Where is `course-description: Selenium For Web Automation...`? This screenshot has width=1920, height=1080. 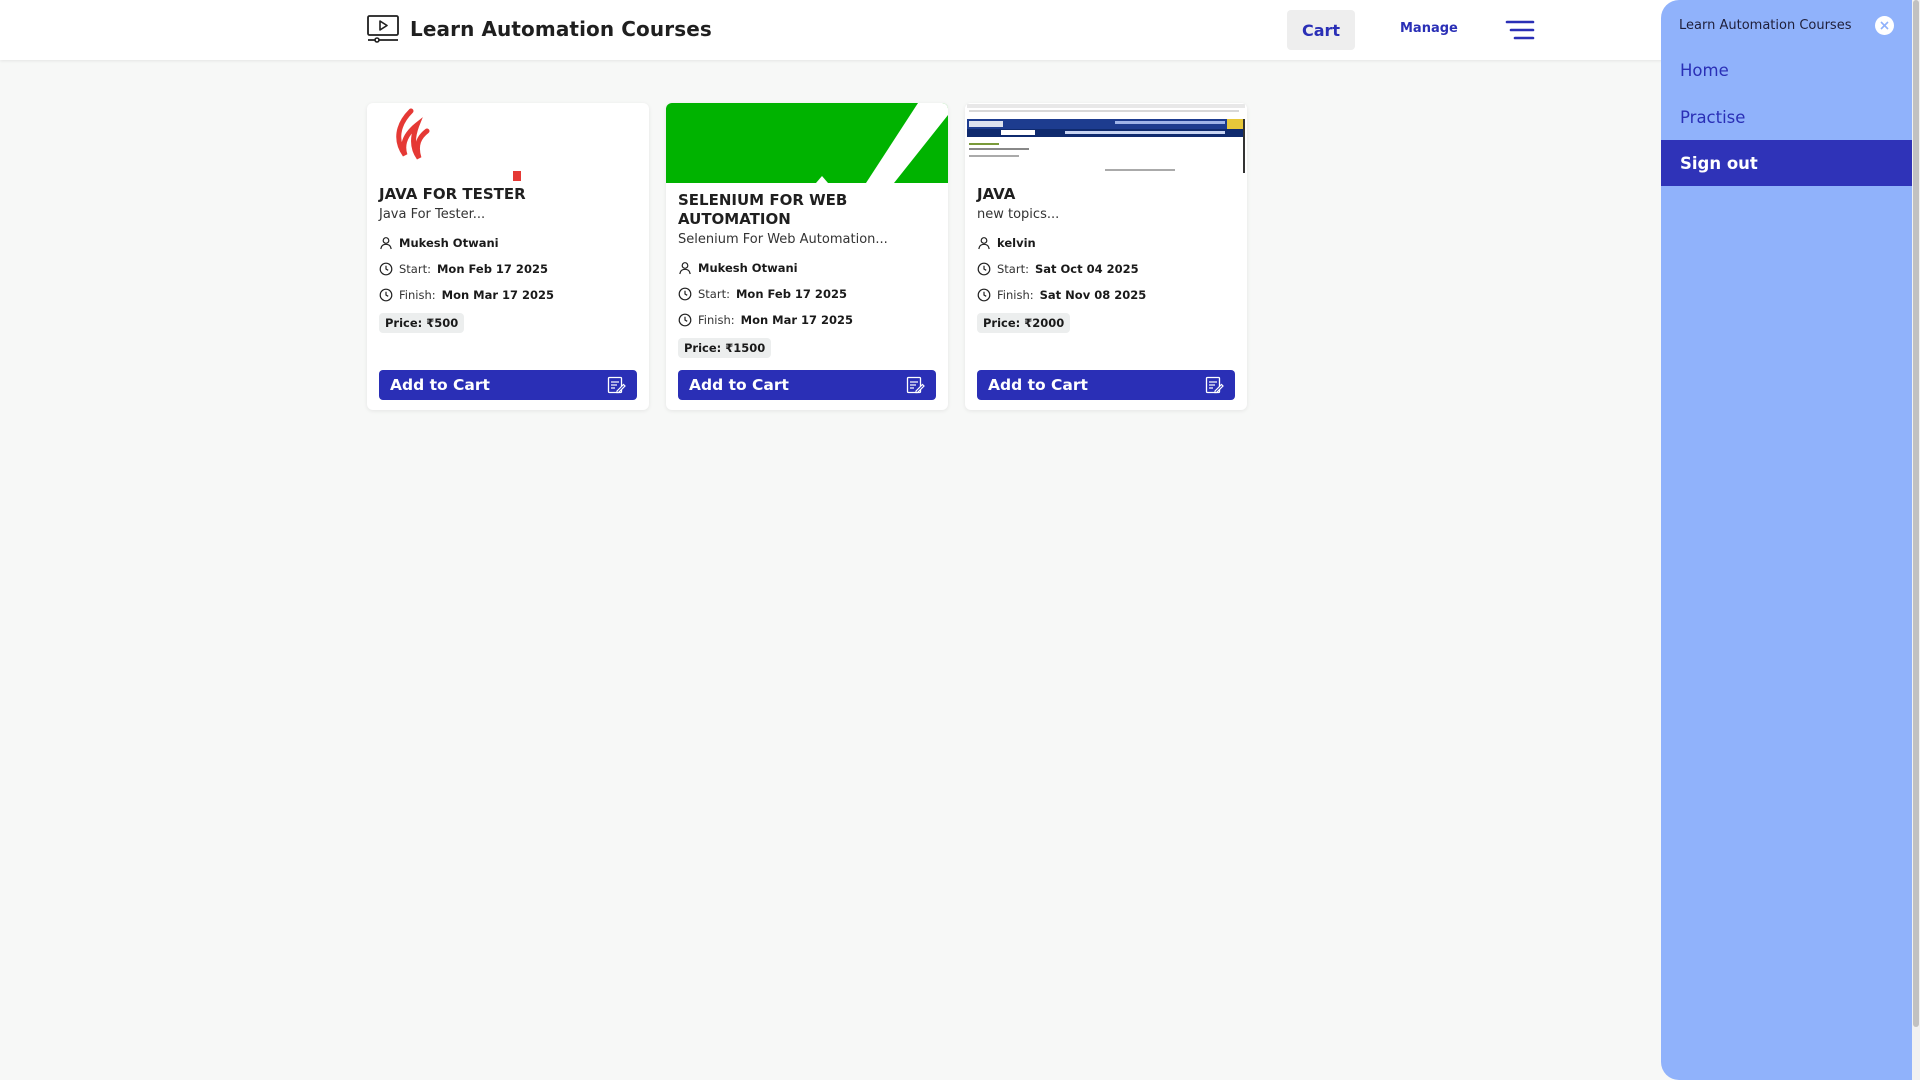 course-description: Selenium For Web Automation... is located at coordinates (783, 239).